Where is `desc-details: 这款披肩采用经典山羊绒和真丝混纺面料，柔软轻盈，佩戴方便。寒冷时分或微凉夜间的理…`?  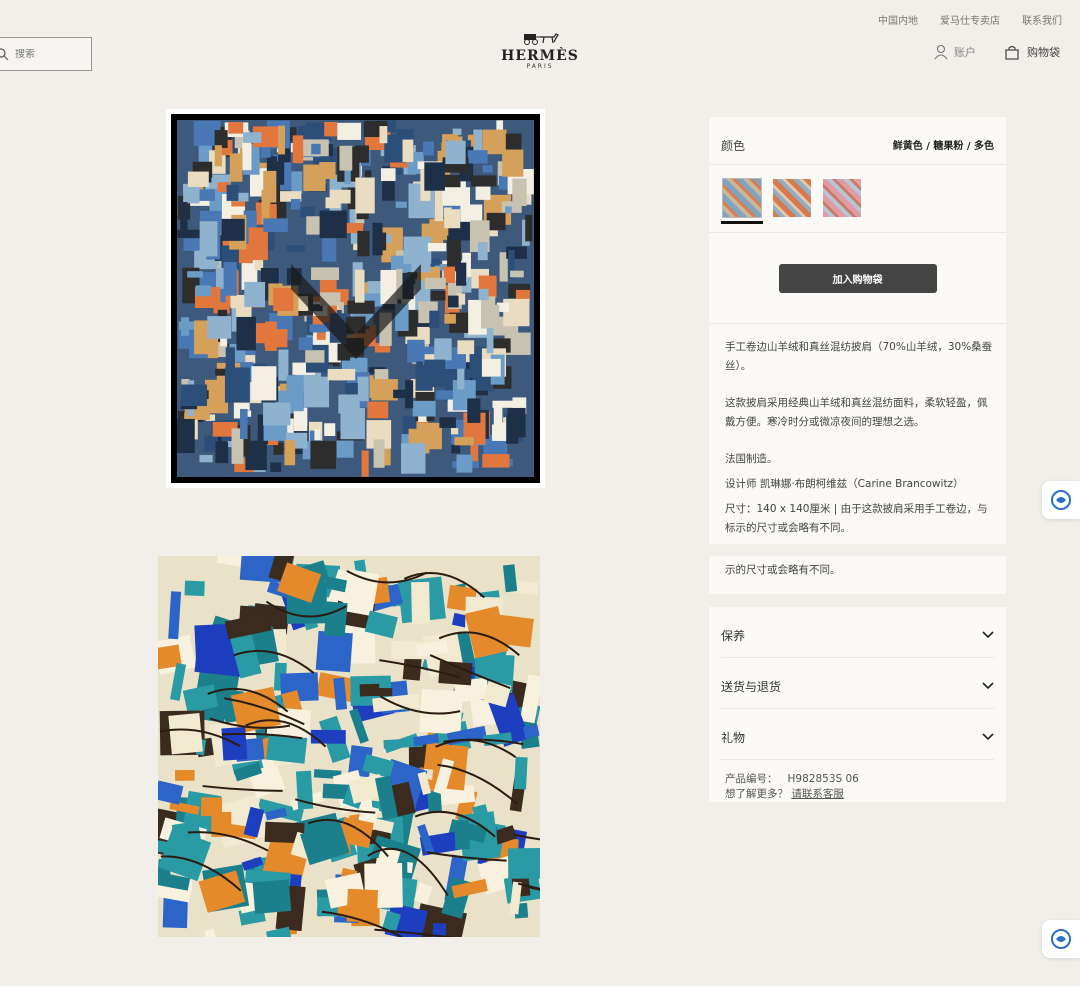 desc-details: 这款披肩采用经典山羊绒和真丝混纺面料，柔软轻盈，佩戴方便。寒冷时分或微凉夜间的理… is located at coordinates (856, 412).